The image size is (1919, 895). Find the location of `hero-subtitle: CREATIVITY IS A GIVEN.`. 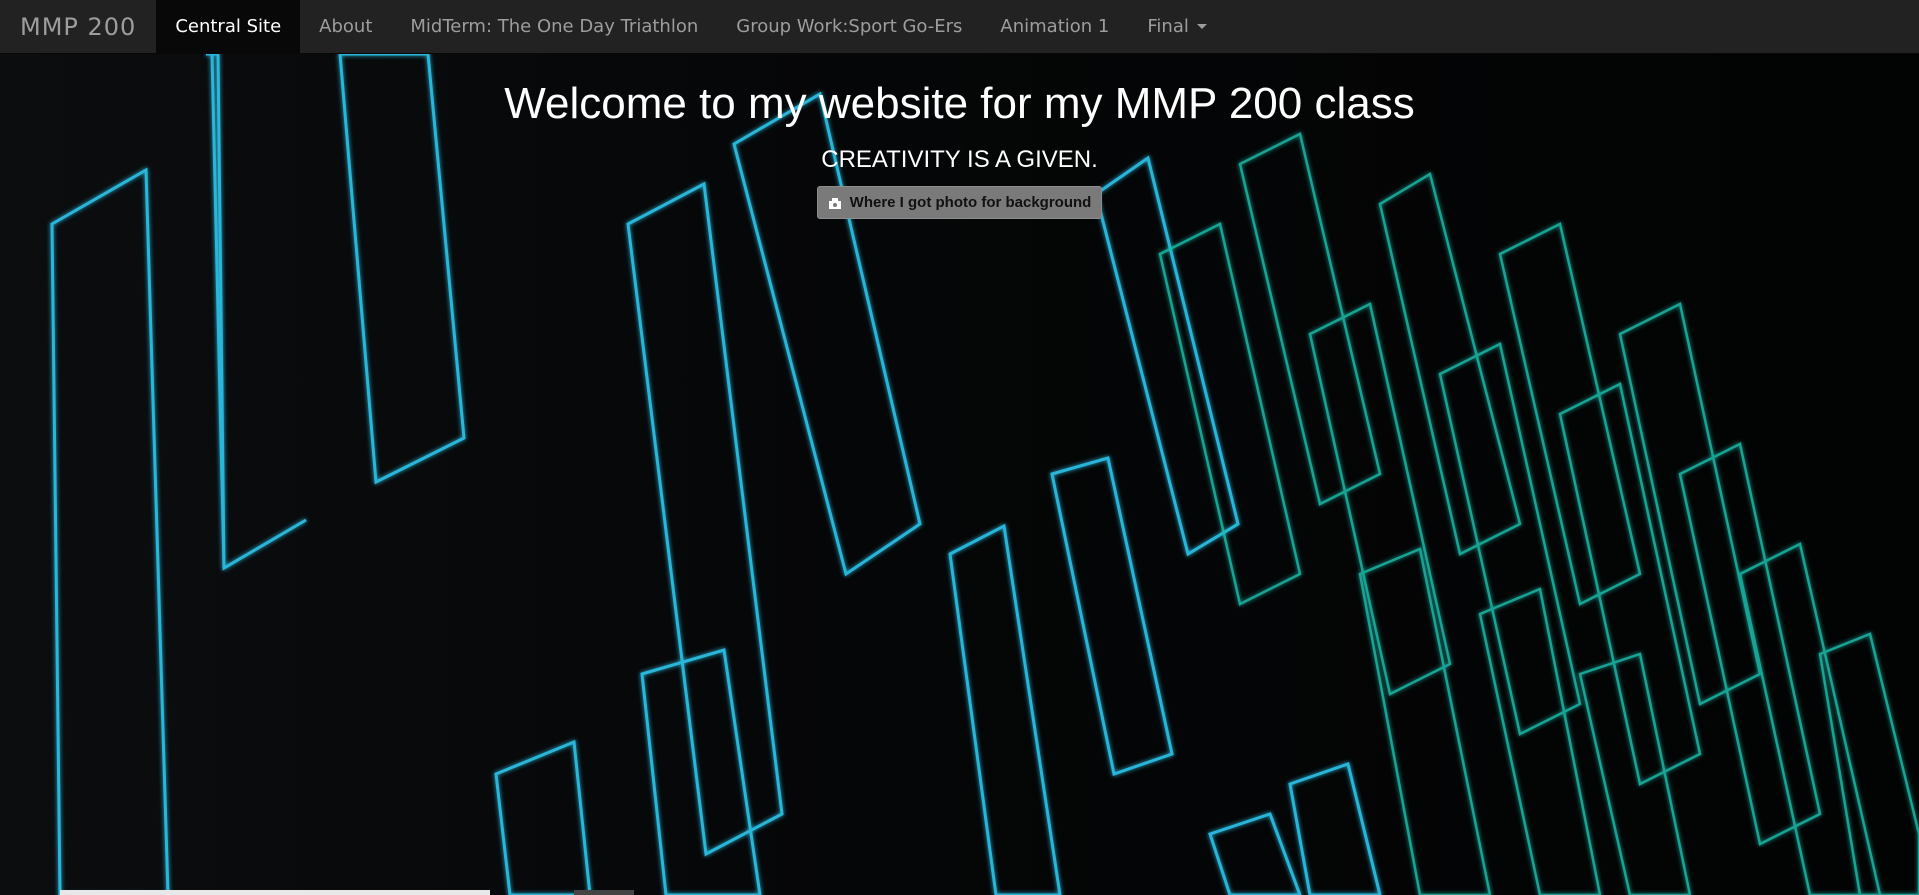

hero-subtitle: CREATIVITY IS A GIVEN. is located at coordinates (959, 159).